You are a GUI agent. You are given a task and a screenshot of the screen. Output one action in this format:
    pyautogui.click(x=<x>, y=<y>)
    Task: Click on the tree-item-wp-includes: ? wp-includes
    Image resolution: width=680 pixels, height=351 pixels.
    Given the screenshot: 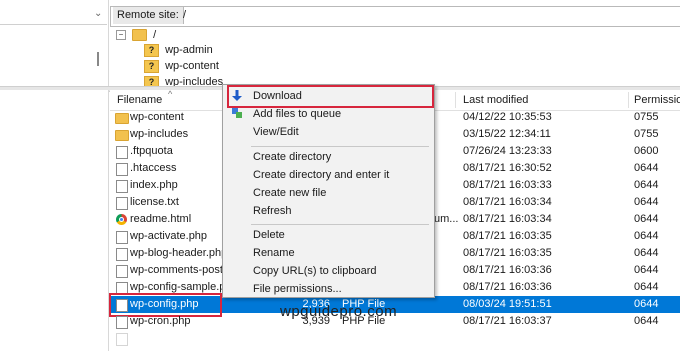 What is the action you would take?
    pyautogui.click(x=183, y=80)
    